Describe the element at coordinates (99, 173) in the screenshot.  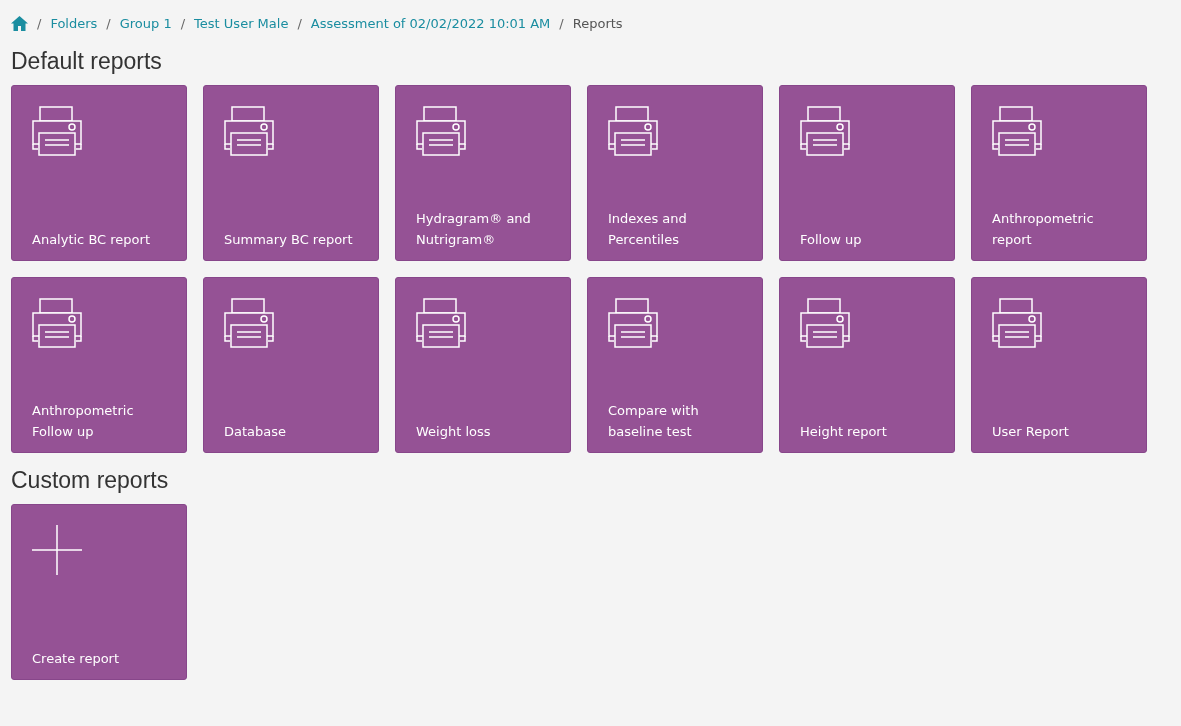
I see `report-tile: Analytic BC report` at that location.